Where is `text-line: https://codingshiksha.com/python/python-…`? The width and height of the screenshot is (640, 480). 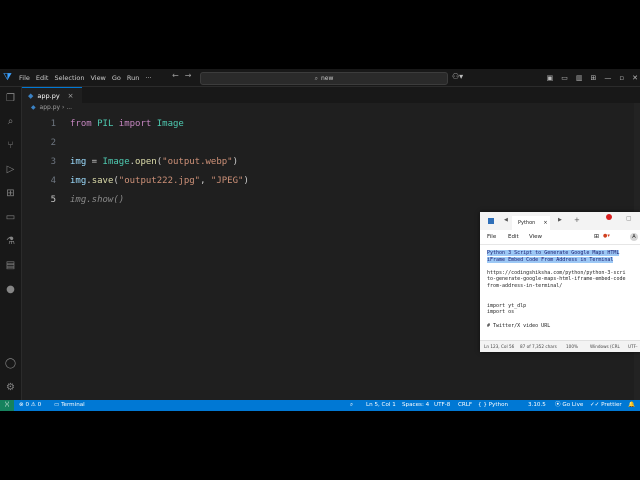
text-line: https://codingshiksha.com/python/python-… is located at coordinates (556, 272).